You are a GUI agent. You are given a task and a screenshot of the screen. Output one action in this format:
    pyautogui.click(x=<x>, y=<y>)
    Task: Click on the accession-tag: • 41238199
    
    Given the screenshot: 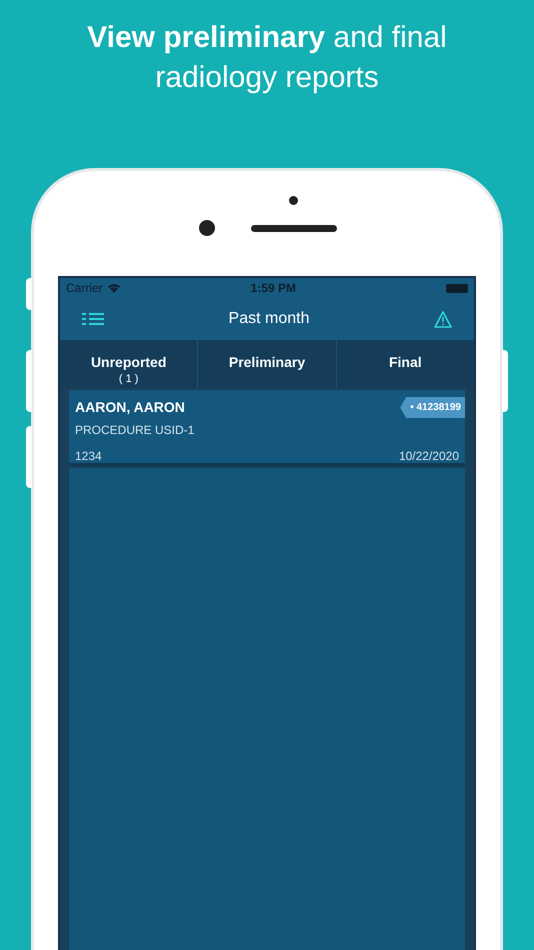 What is the action you would take?
    pyautogui.click(x=432, y=407)
    